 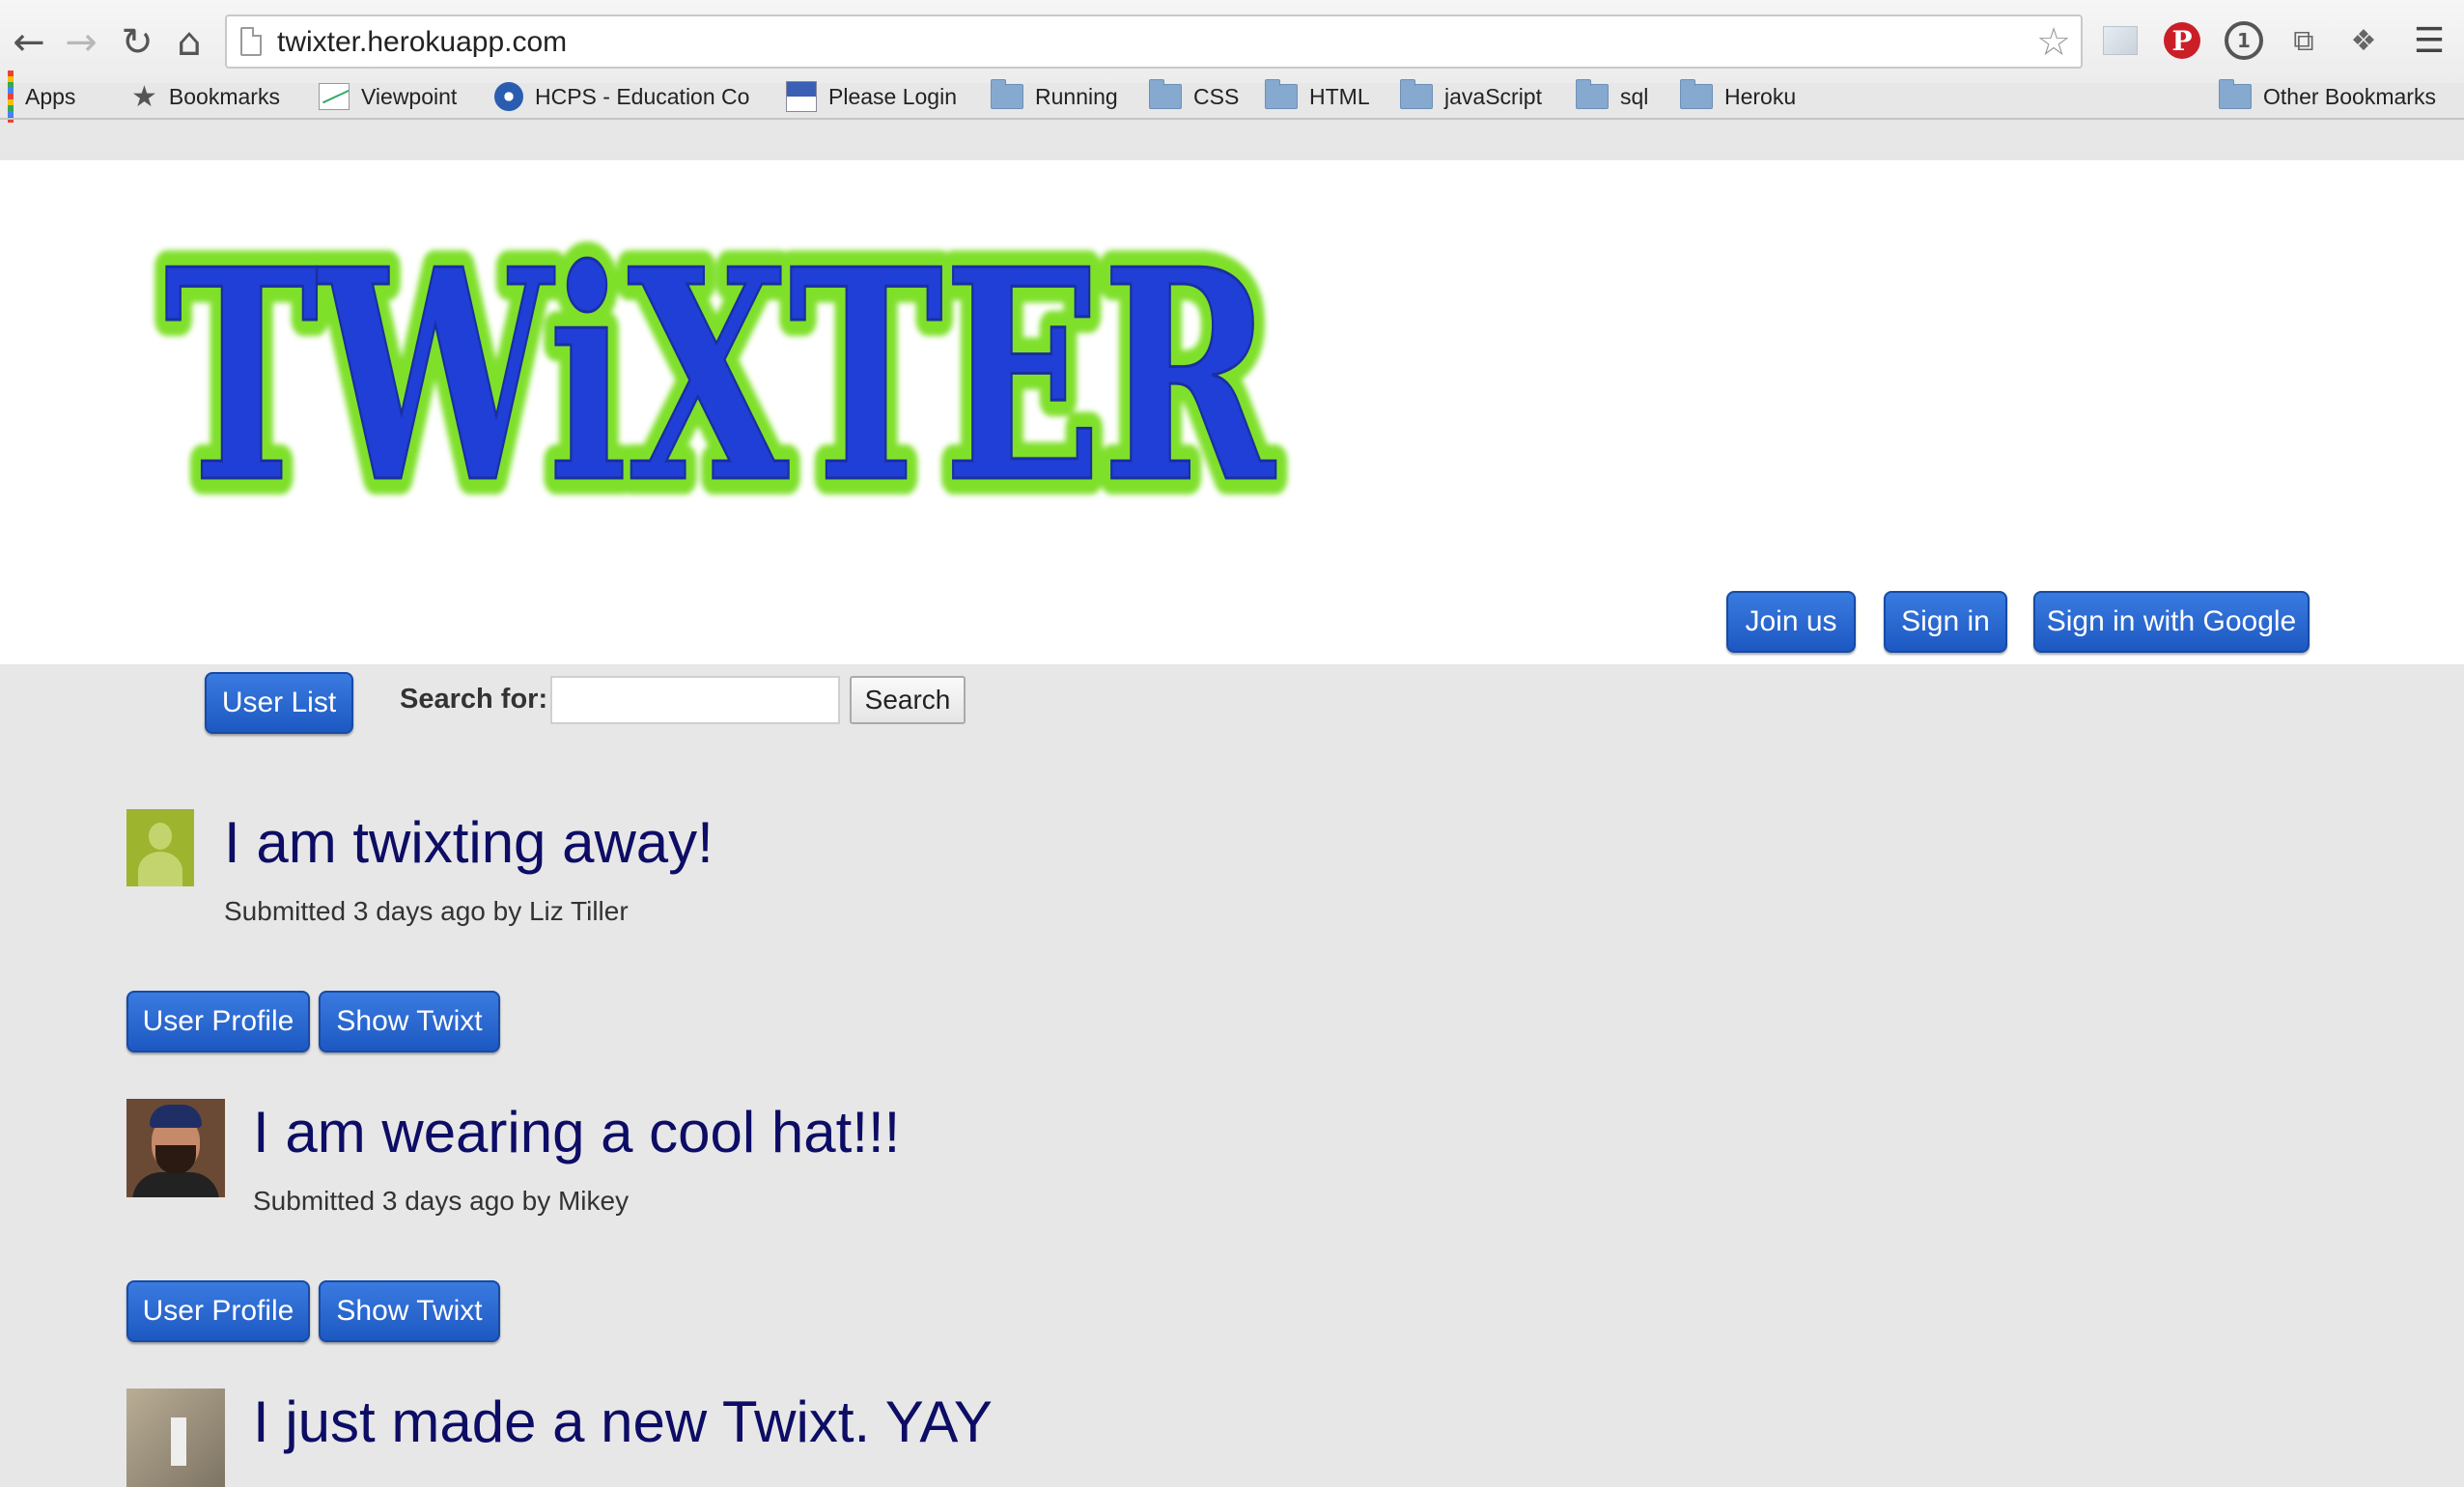 I want to click on bookmark-bookmarks: ★ Bookmarks, so click(x=206, y=96).